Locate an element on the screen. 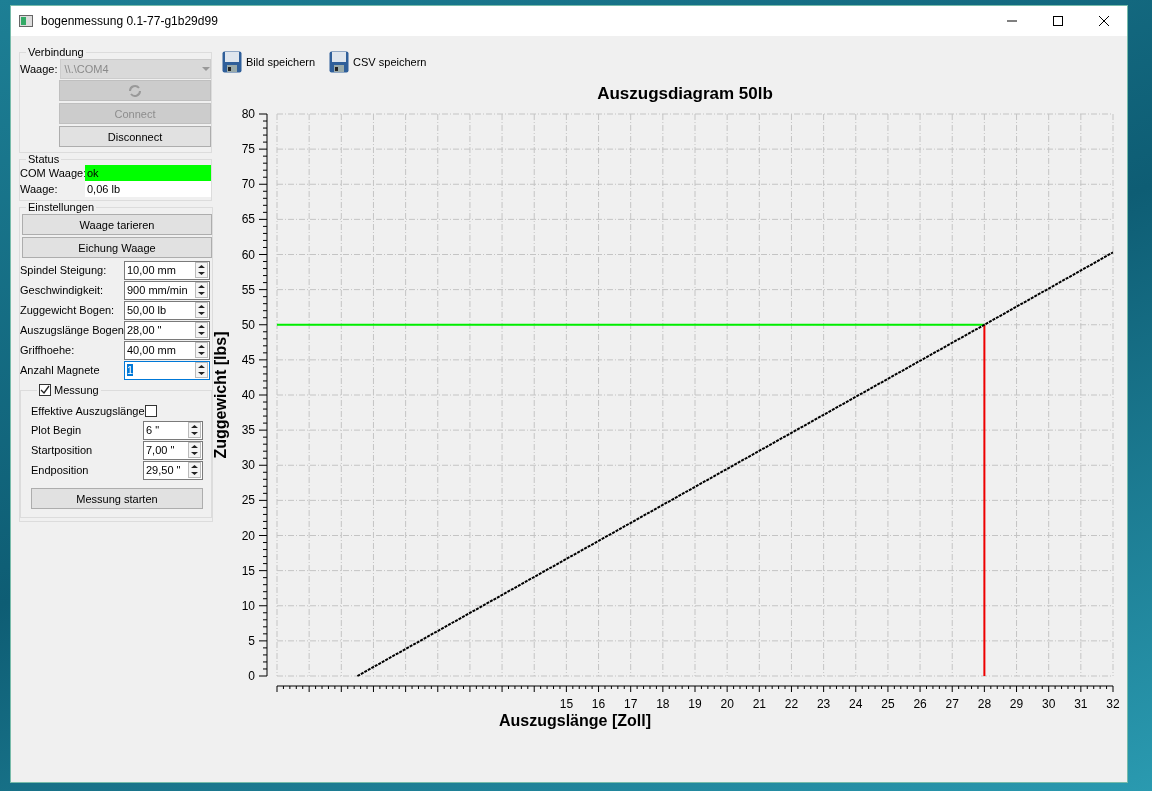 This screenshot has width=1152, height=791. field-label: Geschwindigkeit: is located at coordinates (62, 290).